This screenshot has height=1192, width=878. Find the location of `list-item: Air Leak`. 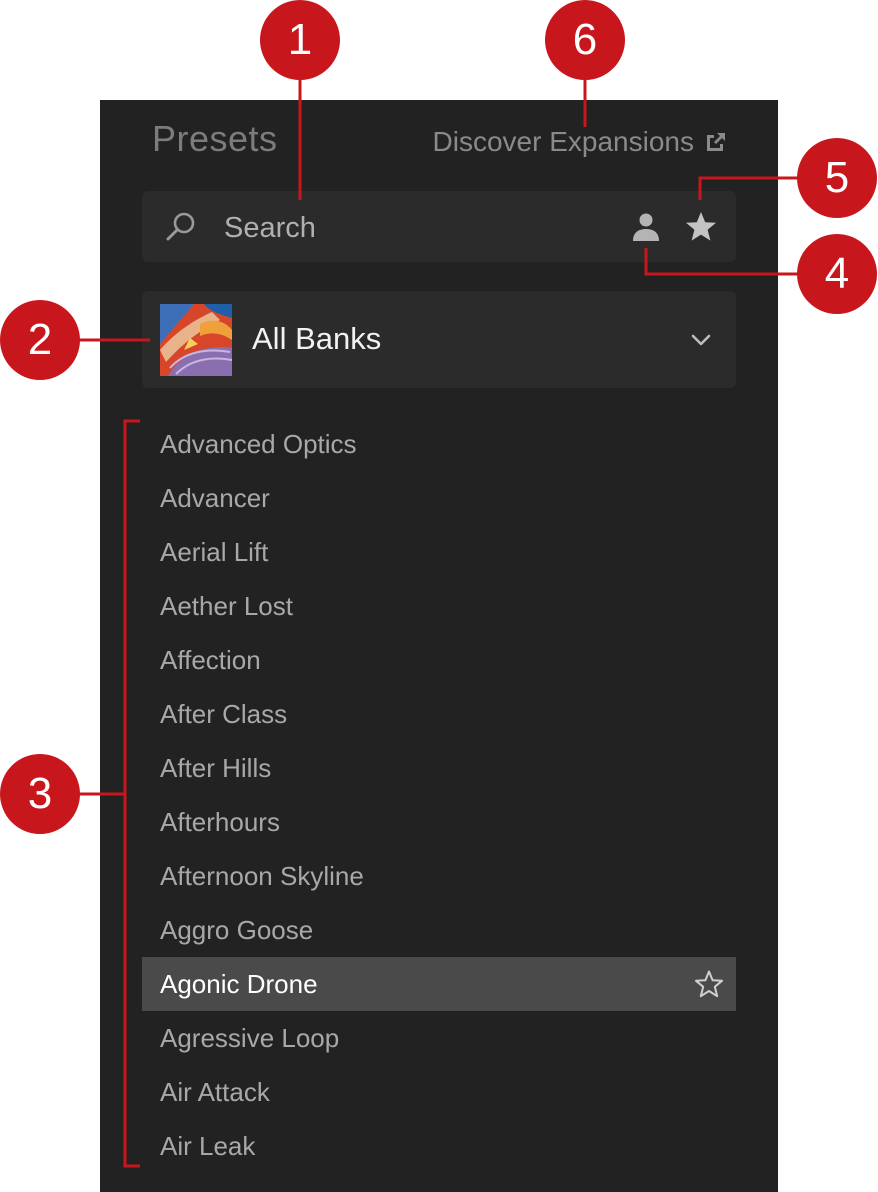

list-item: Air Leak is located at coordinates (439, 1146).